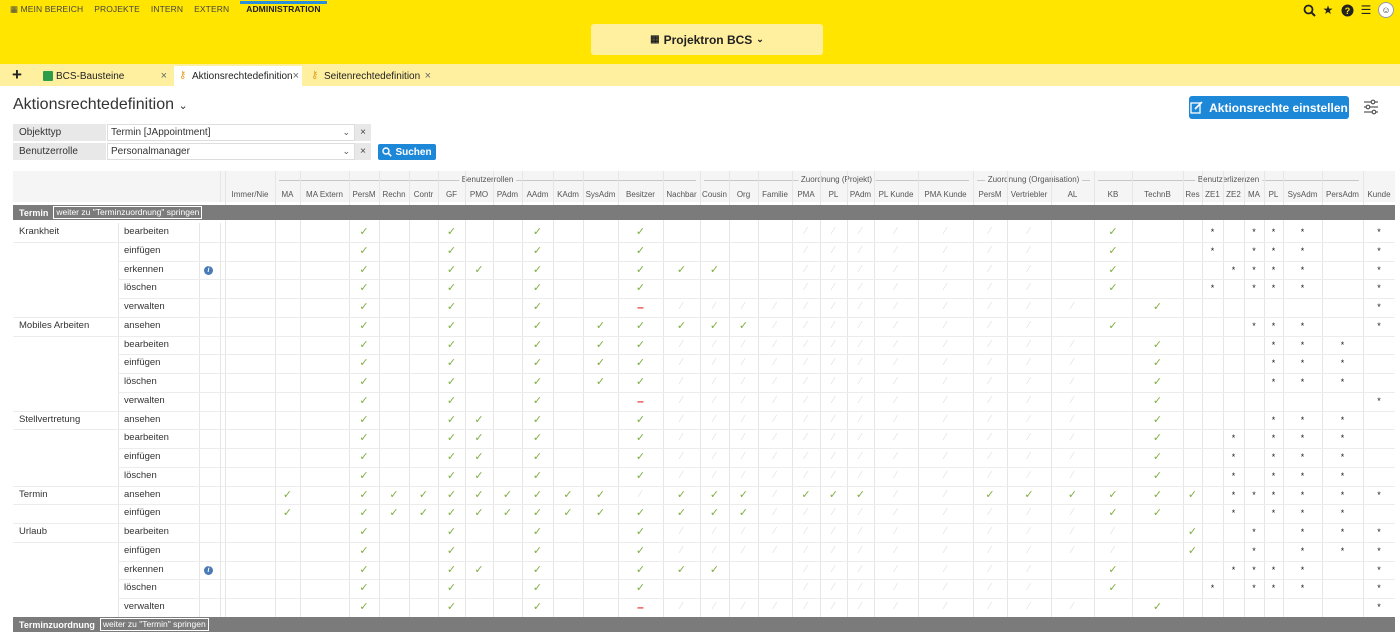 The image size is (1400, 633). Describe the element at coordinates (59, 151) in the screenshot. I see `benutzerrolle-label: Benutzerrolle` at that location.